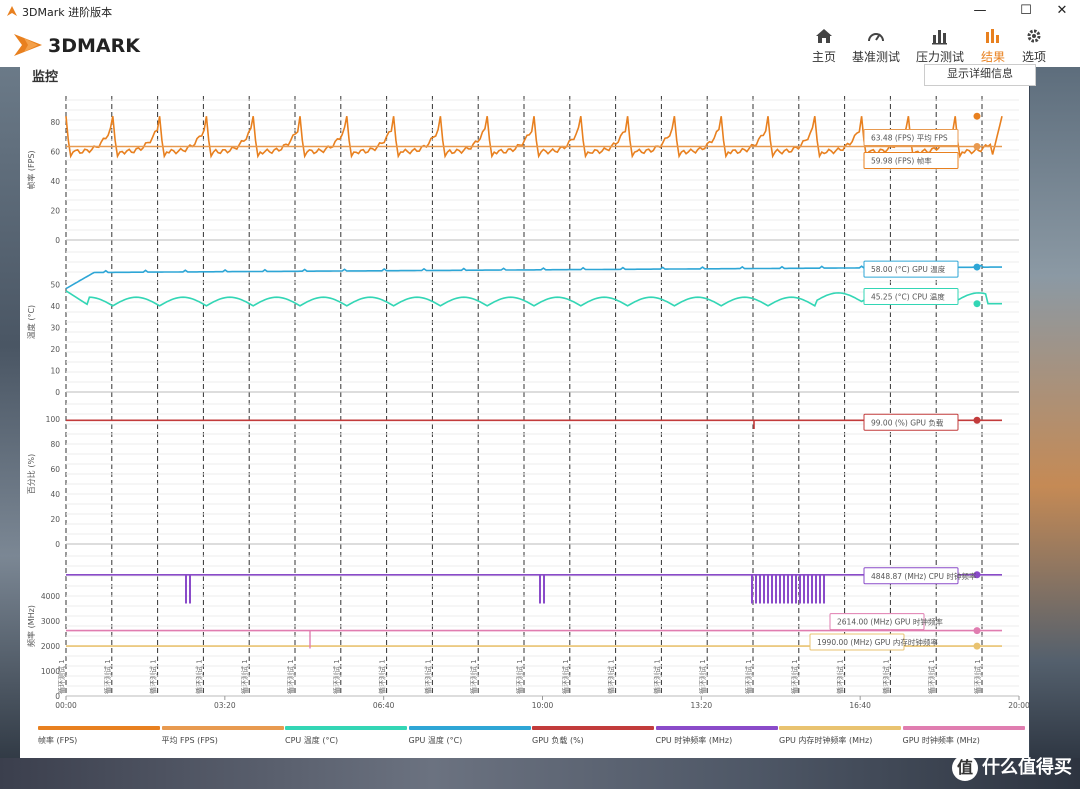  Describe the element at coordinates (543, 705) in the screenshot. I see `x-tick-label: 10:00` at that location.